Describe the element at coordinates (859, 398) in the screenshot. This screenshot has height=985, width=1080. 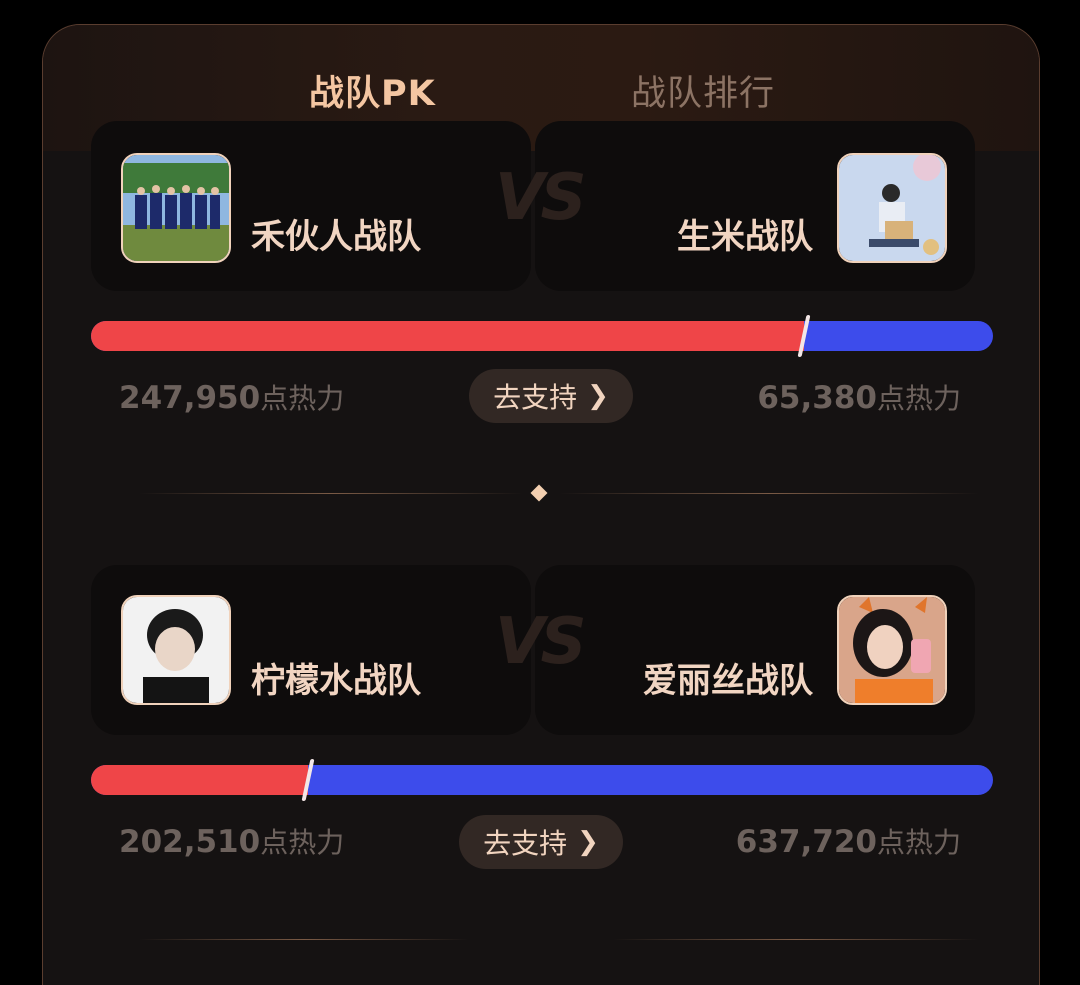
I see `right-team-score: 65,380点热力` at that location.